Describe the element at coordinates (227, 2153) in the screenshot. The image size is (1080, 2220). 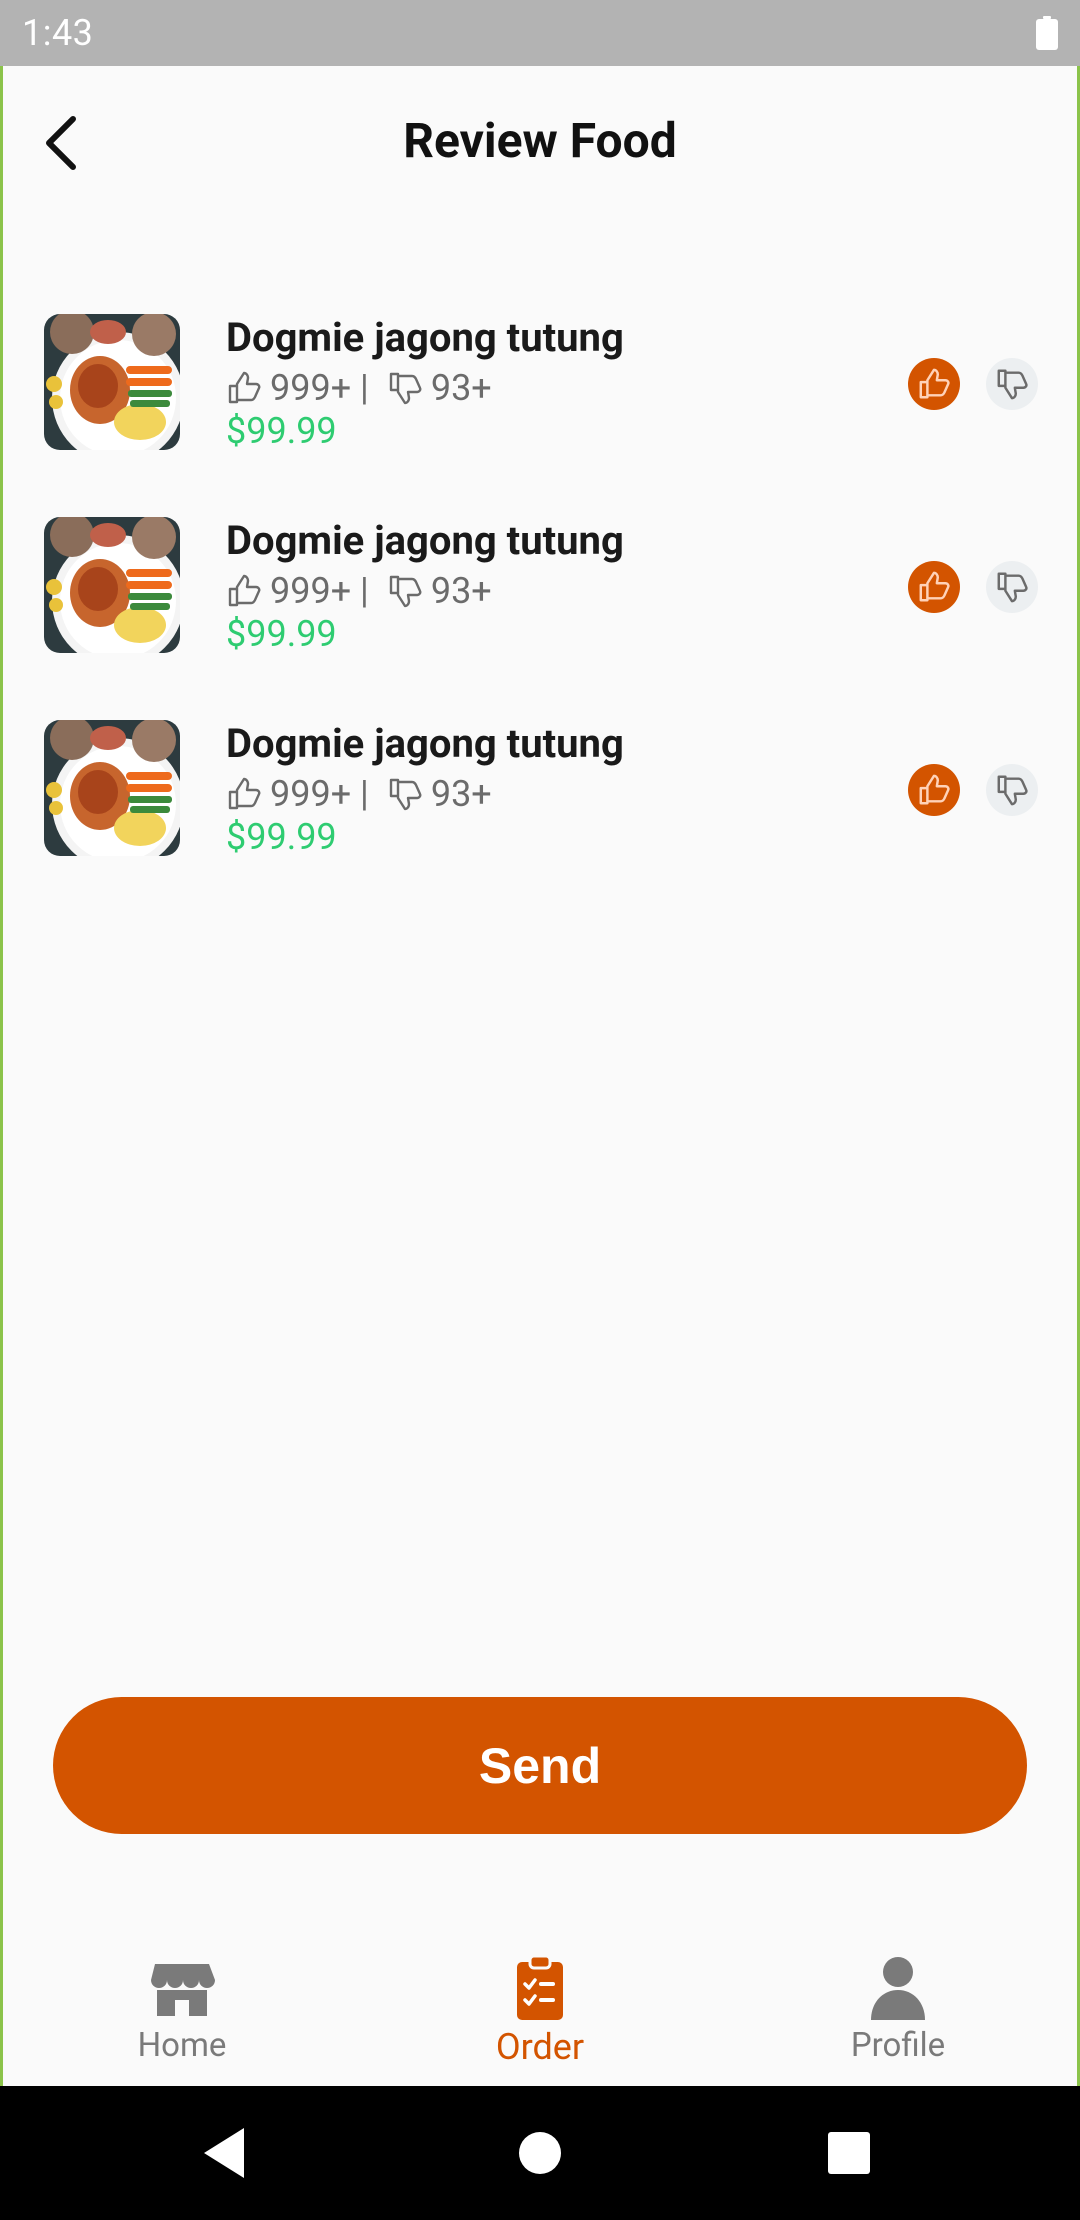
I see `triangle-back-icon` at that location.